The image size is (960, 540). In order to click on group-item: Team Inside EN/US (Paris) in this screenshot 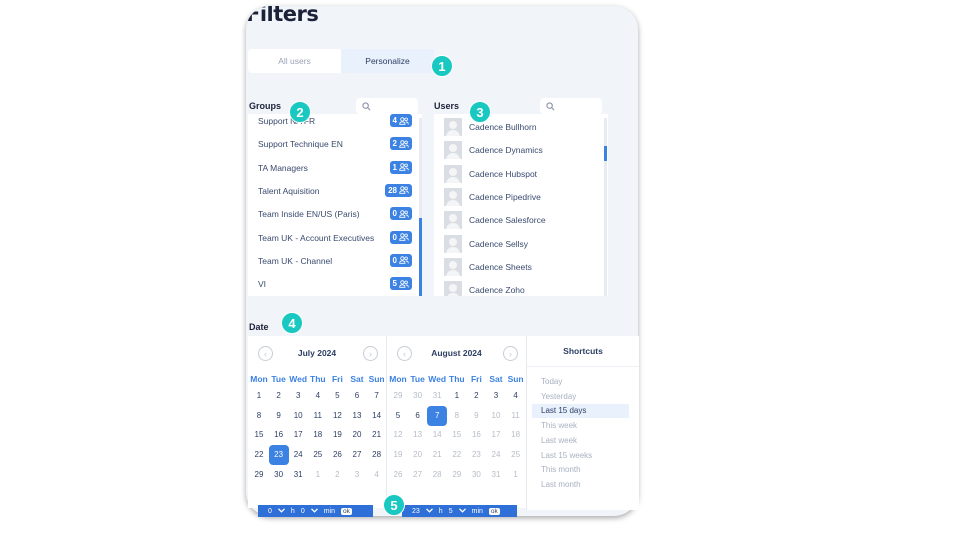, I will do `click(309, 214)`.